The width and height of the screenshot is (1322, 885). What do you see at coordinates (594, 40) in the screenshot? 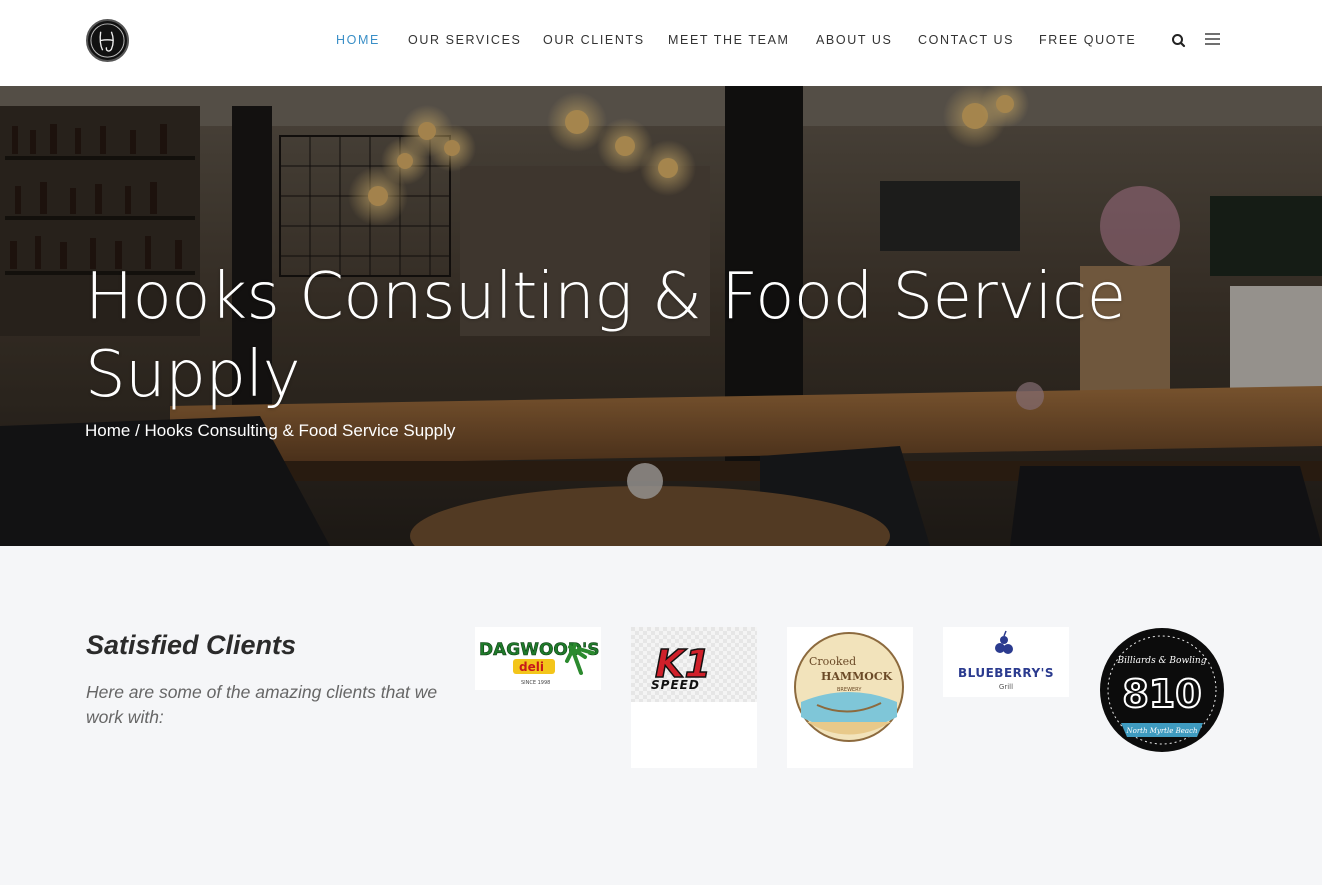
I see `nav-our-clients: OUR CLIENTS` at bounding box center [594, 40].